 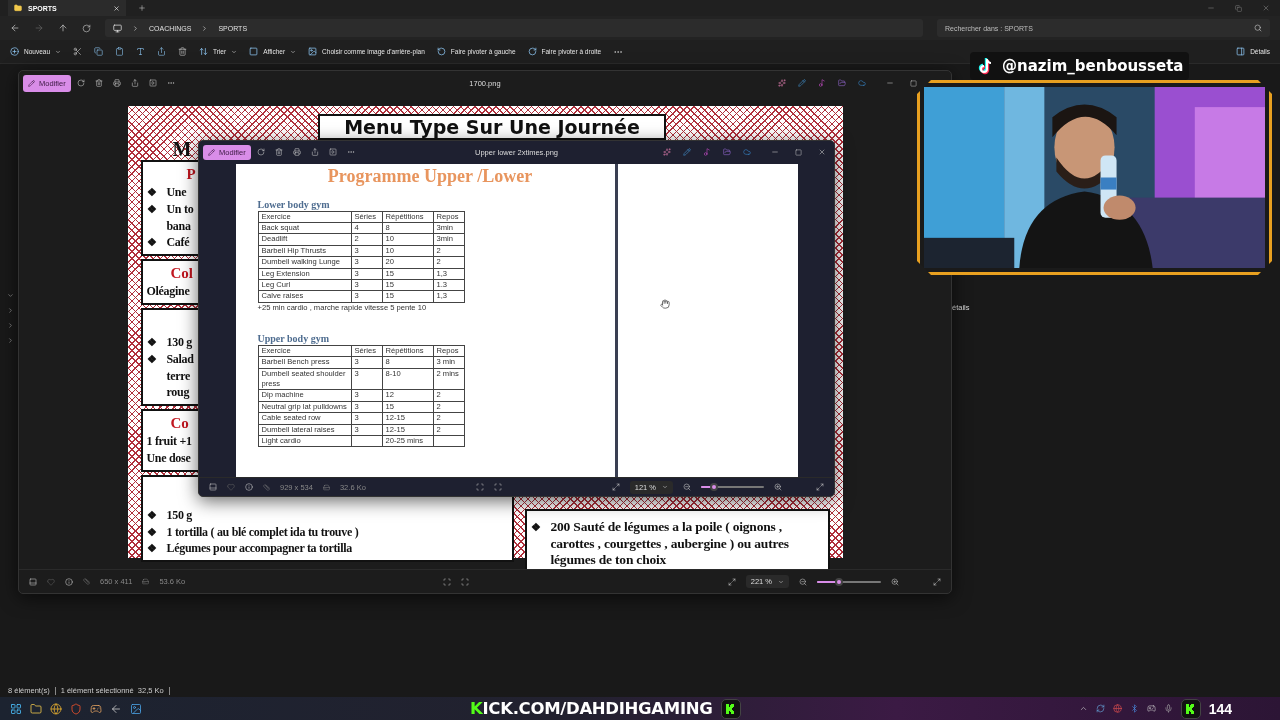 What do you see at coordinates (146, 581) in the screenshot?
I see `drive-icon` at bounding box center [146, 581].